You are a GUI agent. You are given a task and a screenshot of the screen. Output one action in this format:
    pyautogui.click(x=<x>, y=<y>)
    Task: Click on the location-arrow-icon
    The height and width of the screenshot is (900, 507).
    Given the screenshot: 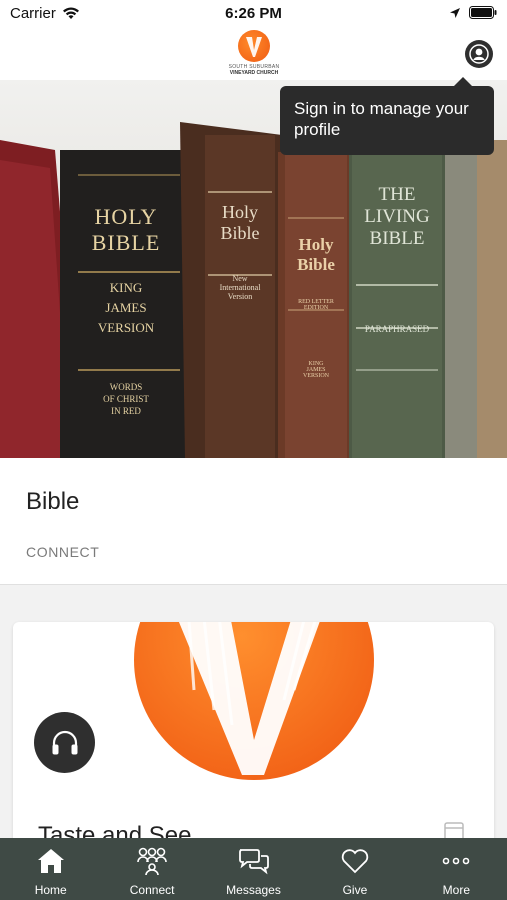 What is the action you would take?
    pyautogui.click(x=455, y=12)
    